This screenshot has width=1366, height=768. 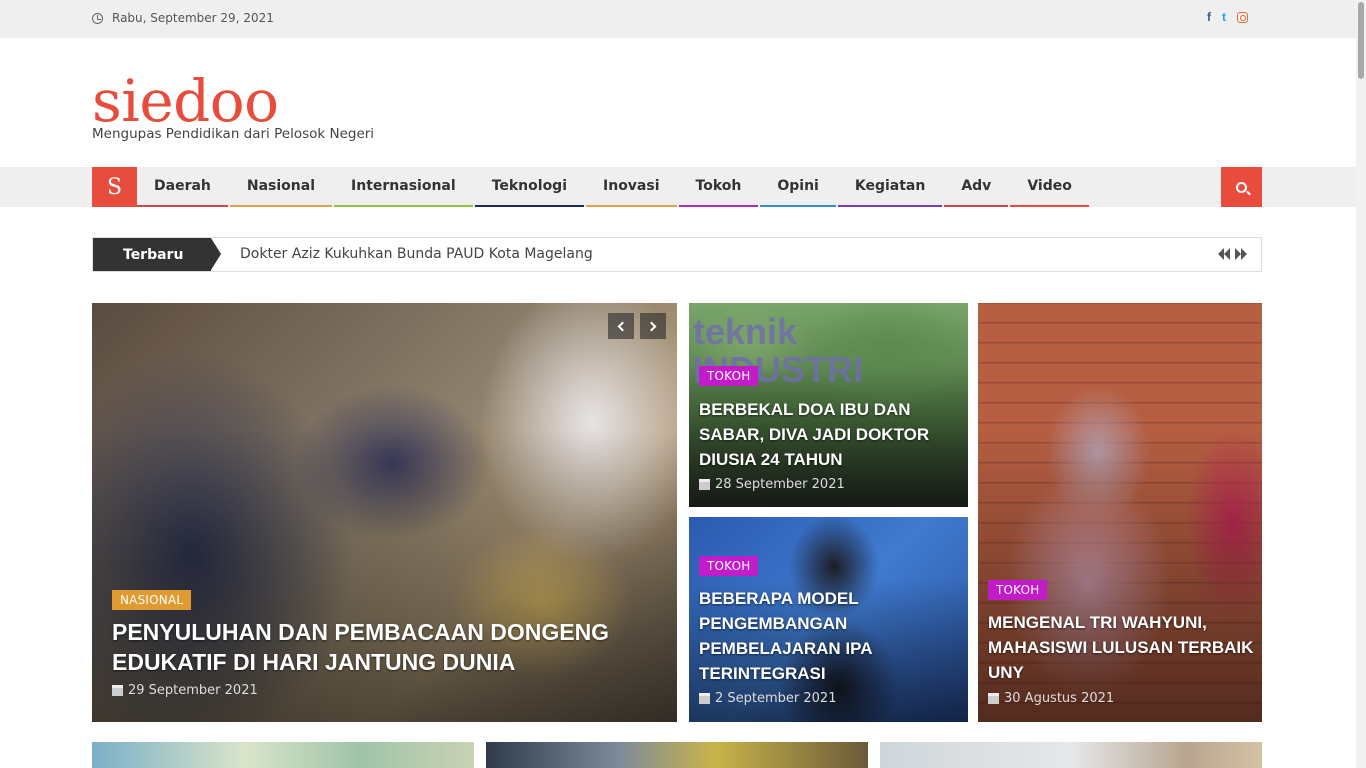 I want to click on search-icon, so click(x=1241, y=187).